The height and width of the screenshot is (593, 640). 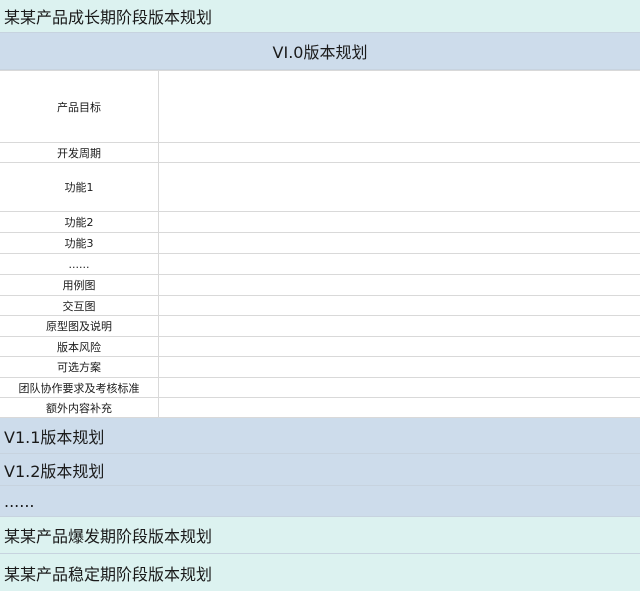 I want to click on row-value-interaction, so click(x=399, y=305).